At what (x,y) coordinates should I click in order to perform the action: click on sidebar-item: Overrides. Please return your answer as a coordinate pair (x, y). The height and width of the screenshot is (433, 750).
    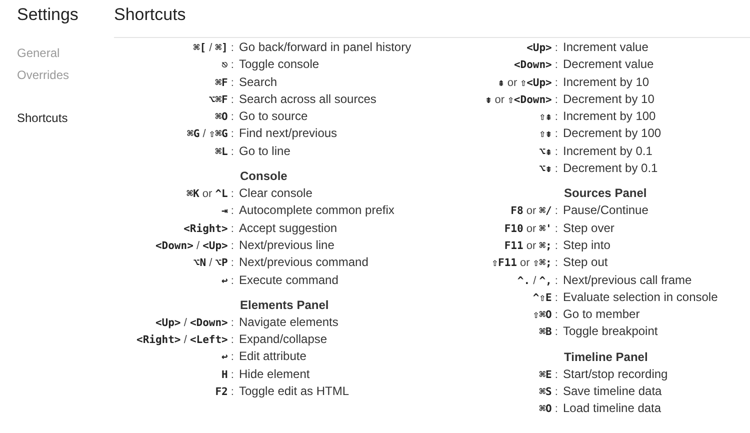
    Looking at the image, I should click on (65, 75).